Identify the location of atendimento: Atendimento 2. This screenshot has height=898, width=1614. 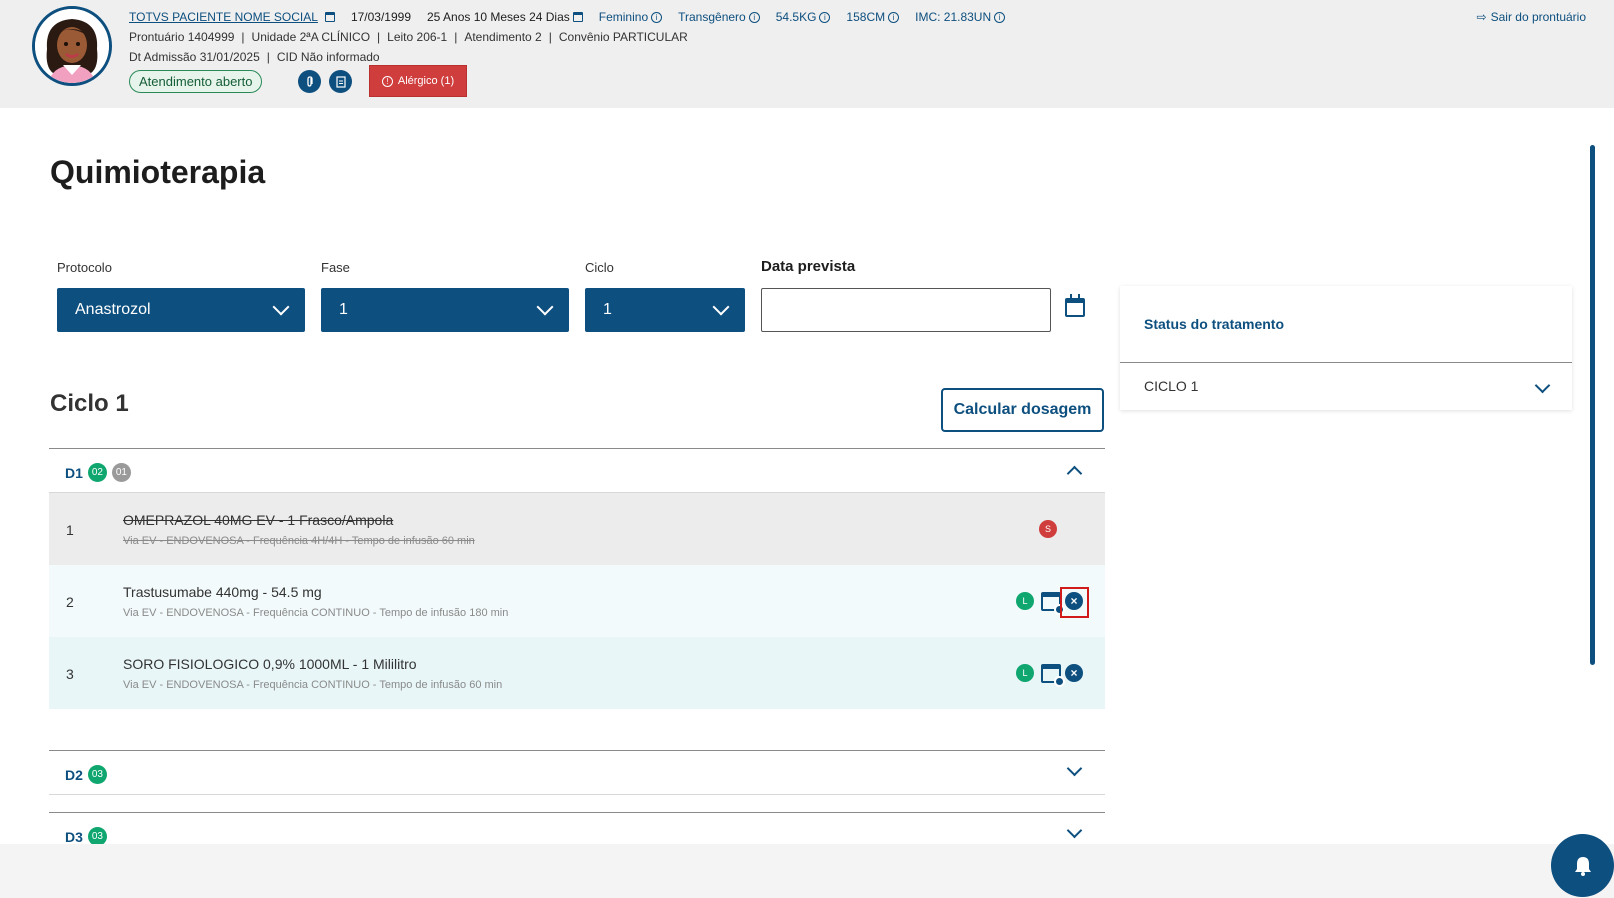
(503, 37).